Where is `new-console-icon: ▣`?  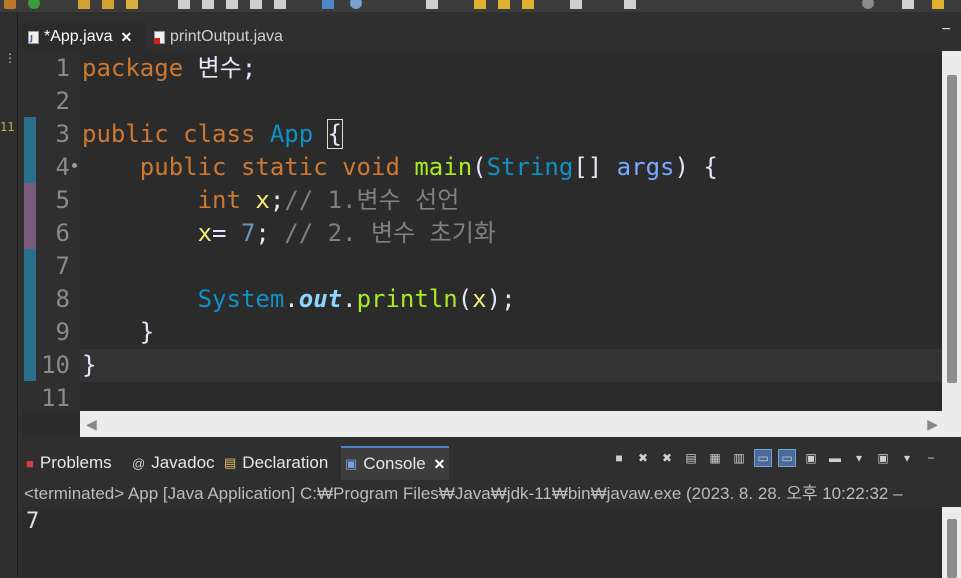 new-console-icon: ▣ is located at coordinates (883, 458).